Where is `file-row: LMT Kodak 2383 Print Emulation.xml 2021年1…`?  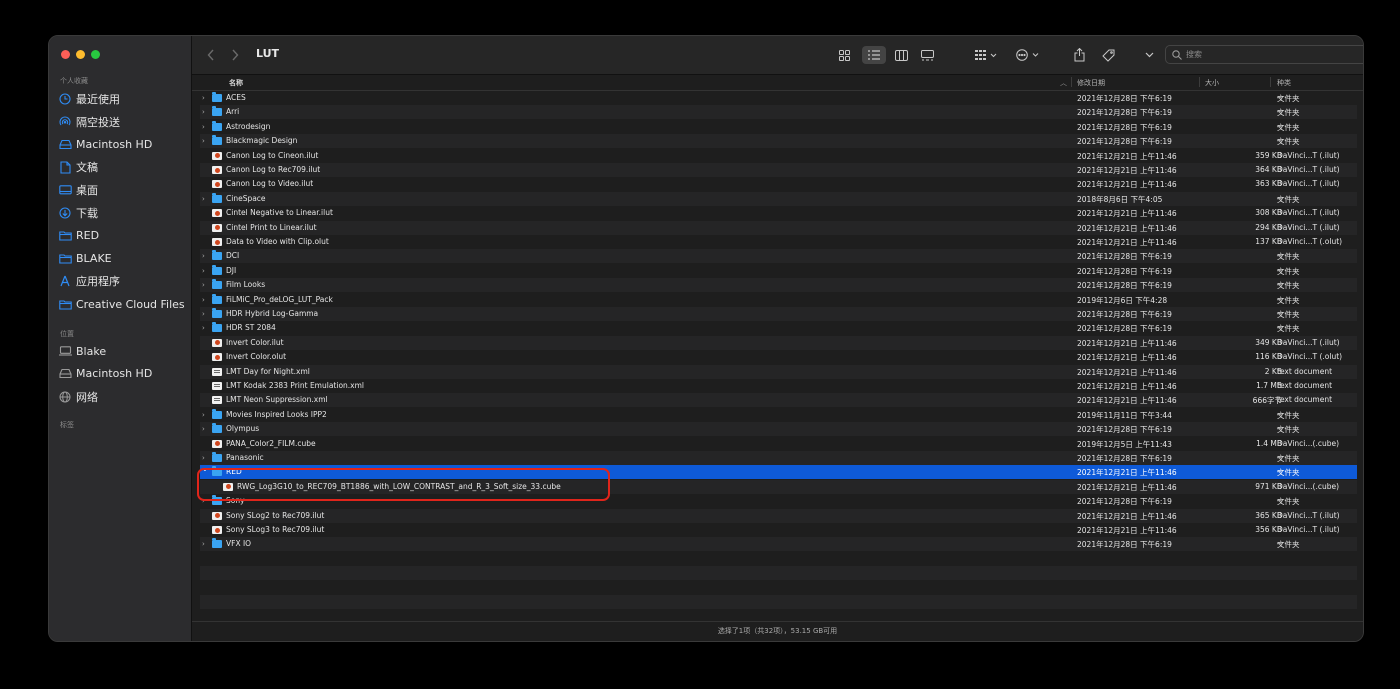 file-row: LMT Kodak 2383 Print Emulation.xml 2021年1… is located at coordinates (778, 386).